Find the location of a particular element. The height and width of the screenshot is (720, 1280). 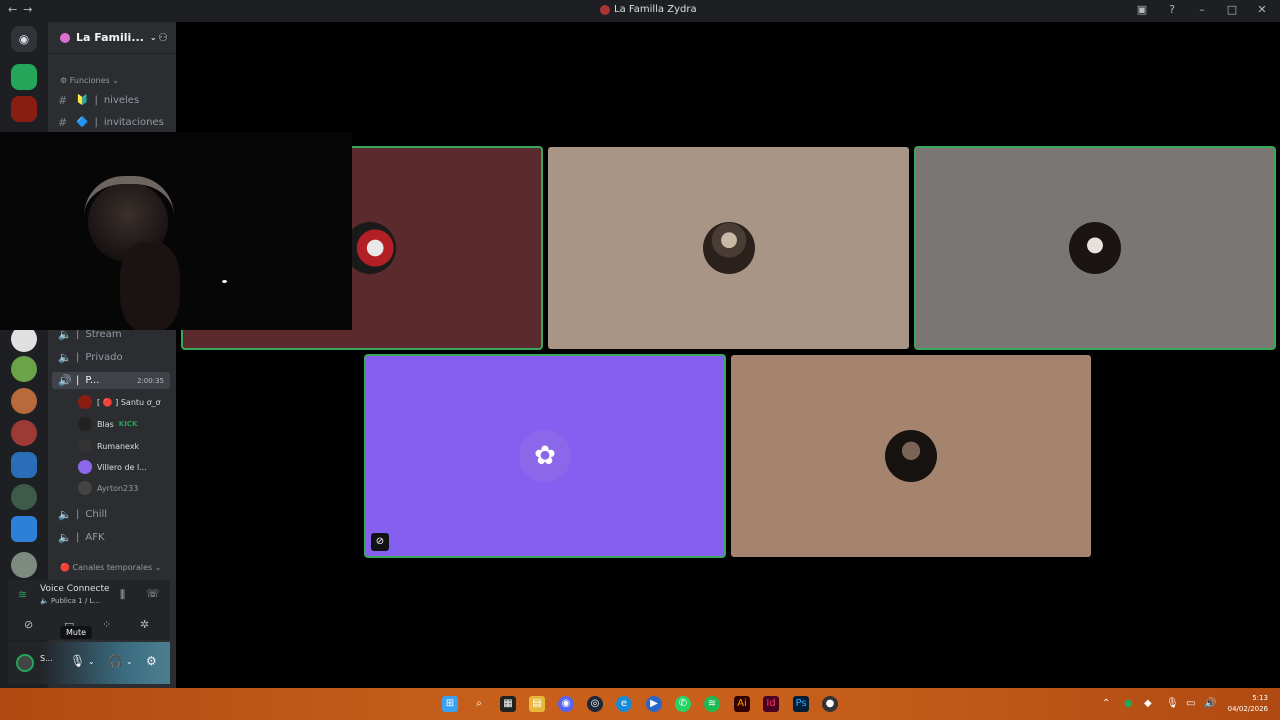

channel-invitaciones: # 🔷 | invitaciones is located at coordinates (111, 122).